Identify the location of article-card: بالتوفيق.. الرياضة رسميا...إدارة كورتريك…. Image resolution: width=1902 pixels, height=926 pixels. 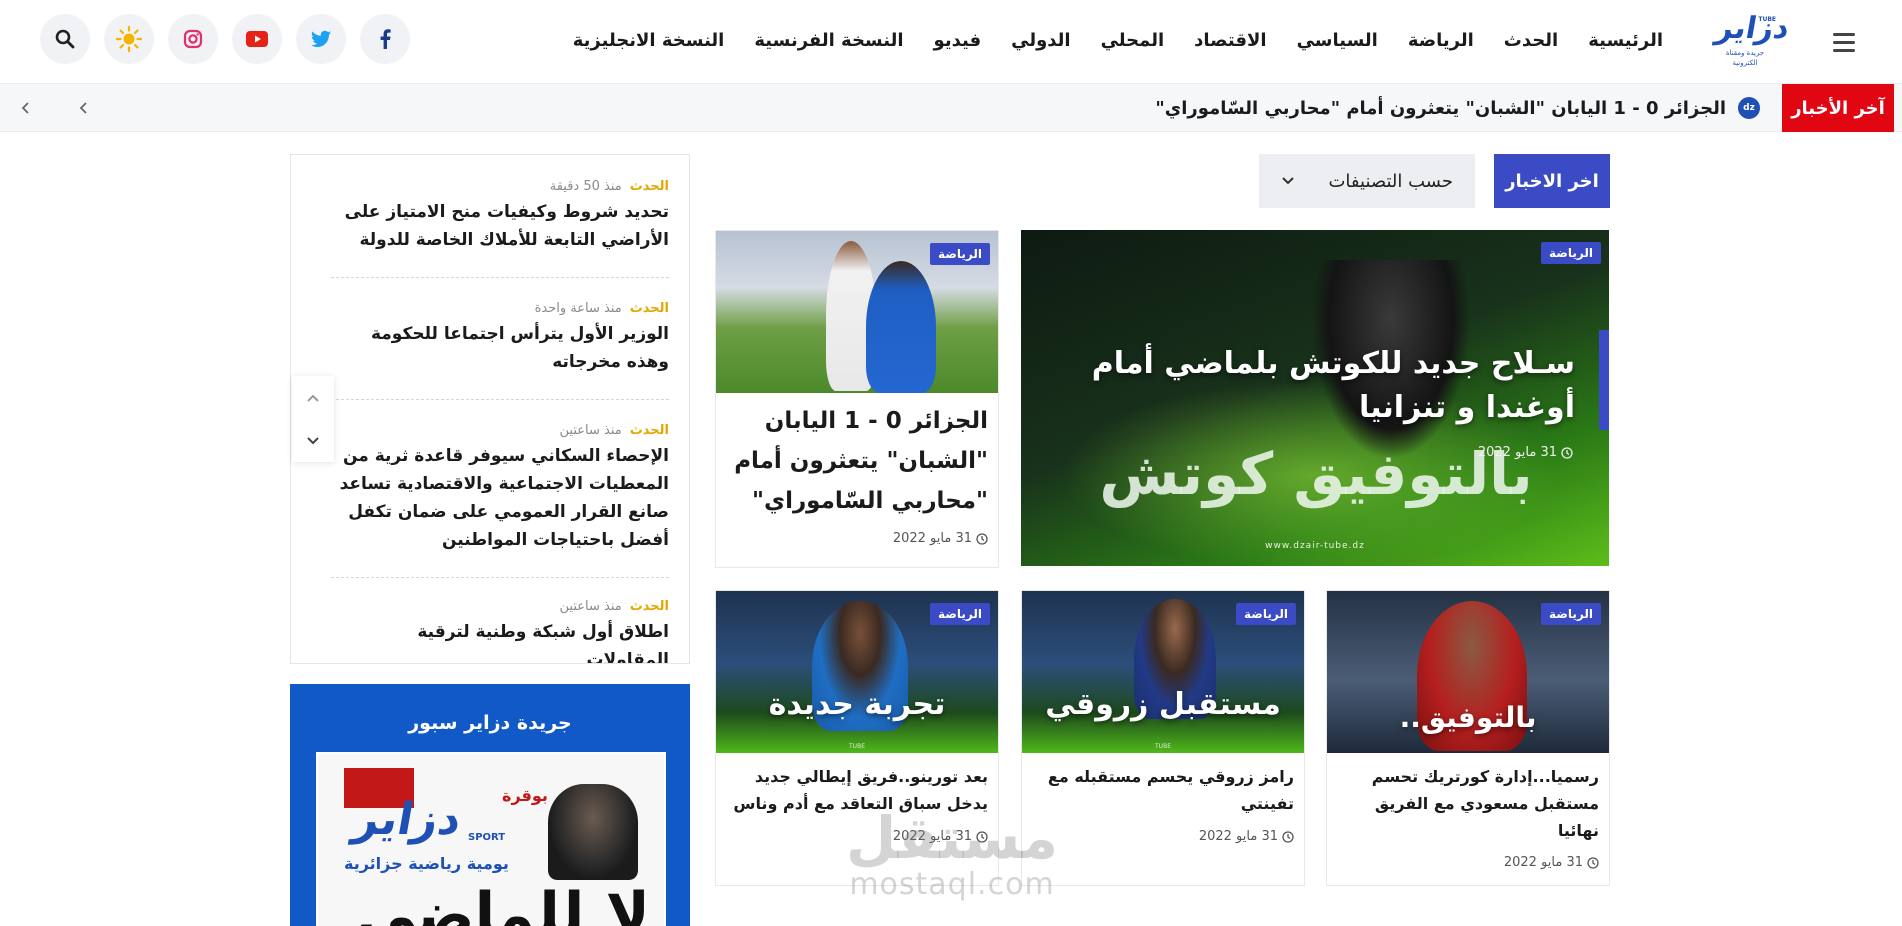
(1468, 738).